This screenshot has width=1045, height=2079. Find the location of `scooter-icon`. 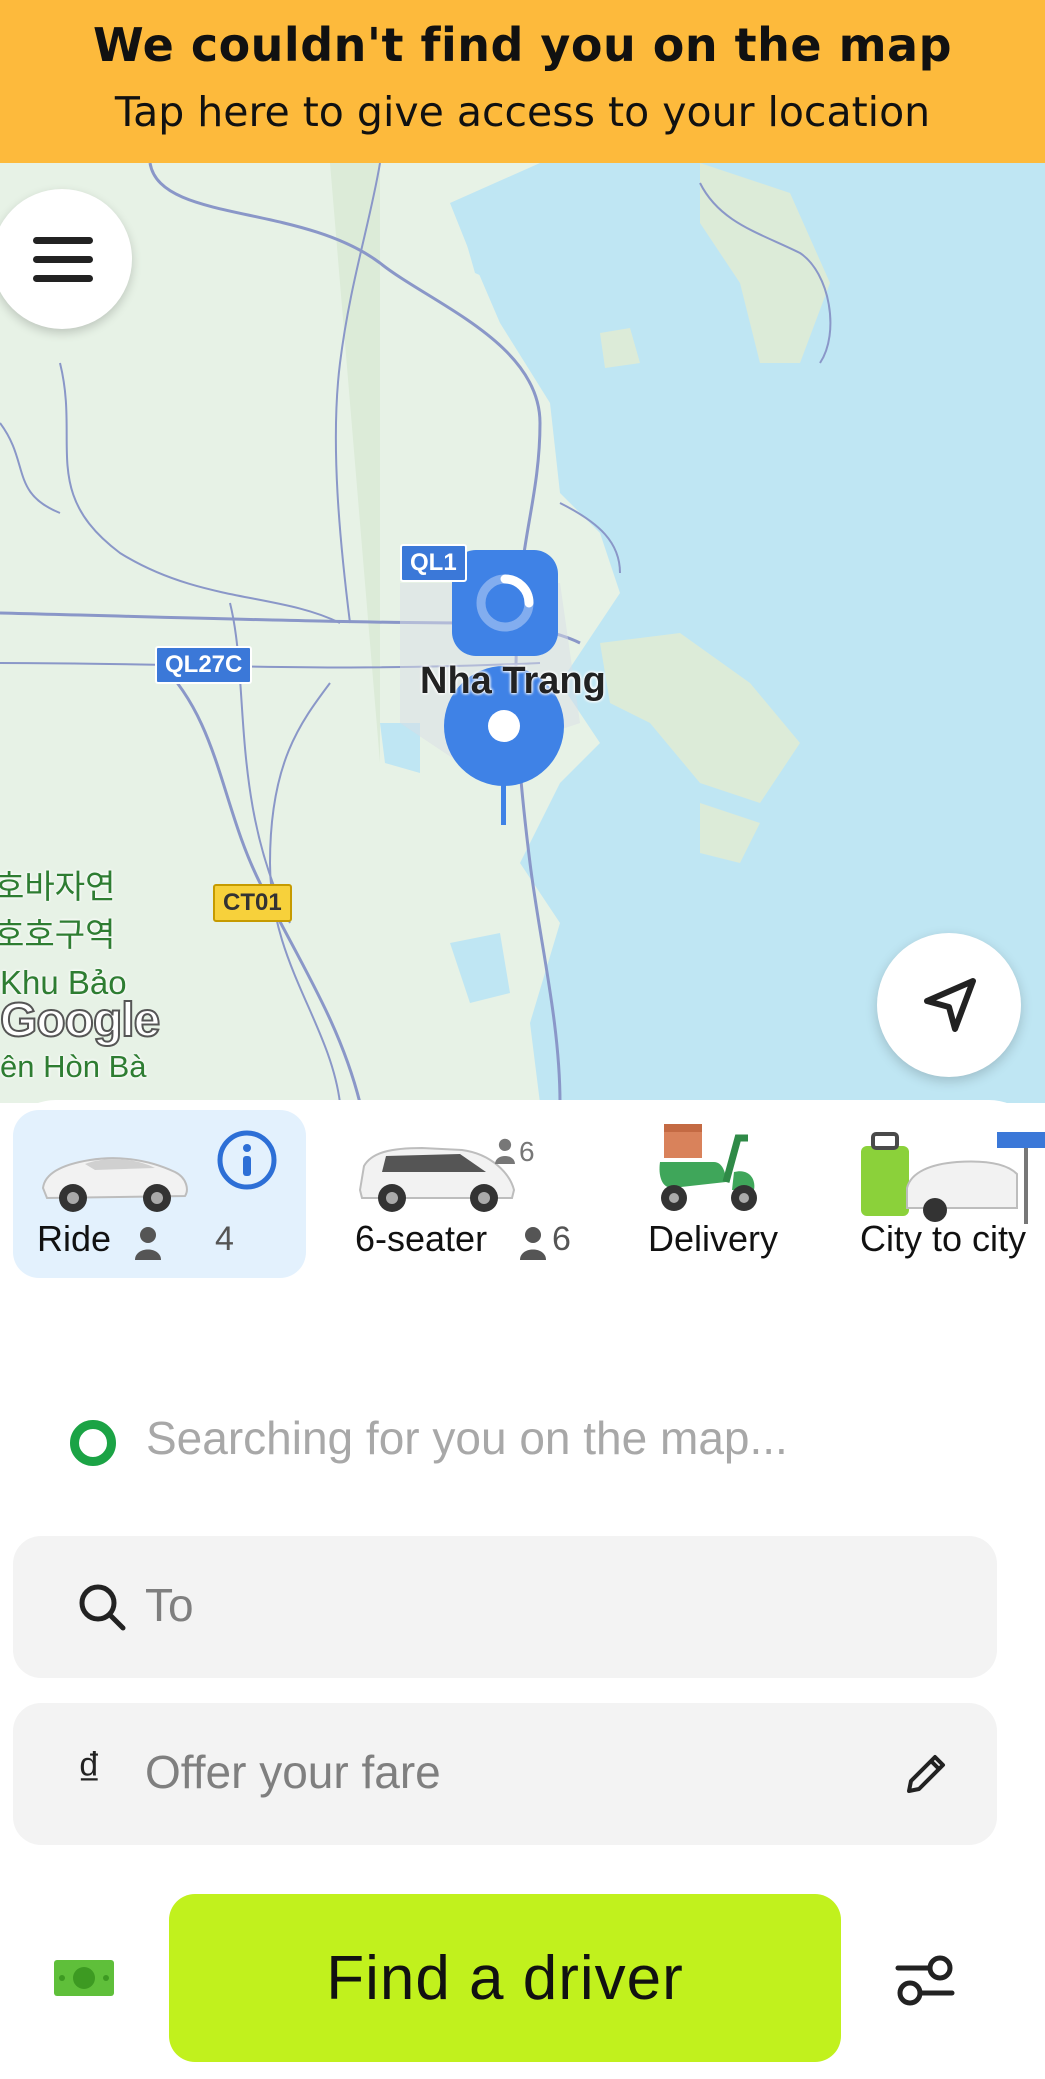

scooter-icon is located at coordinates (708, 1167).